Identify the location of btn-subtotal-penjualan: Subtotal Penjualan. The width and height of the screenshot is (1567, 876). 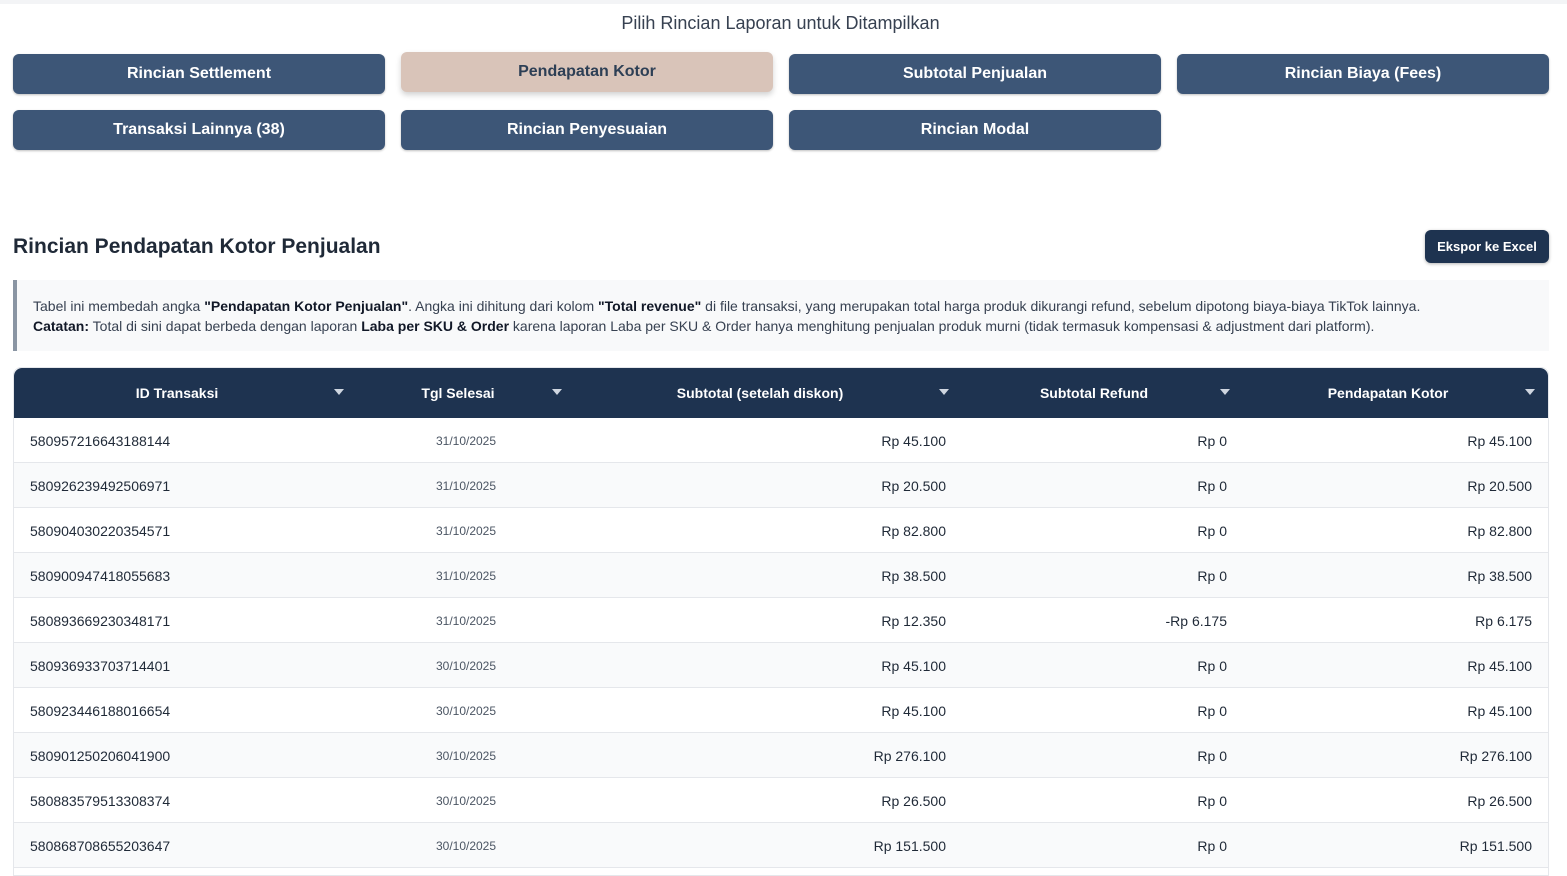
(975, 74).